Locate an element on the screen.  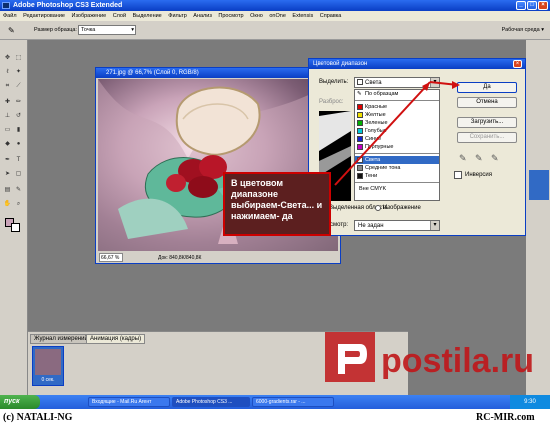
animation-frame: 0 сек. is located at coordinates (48, 366).